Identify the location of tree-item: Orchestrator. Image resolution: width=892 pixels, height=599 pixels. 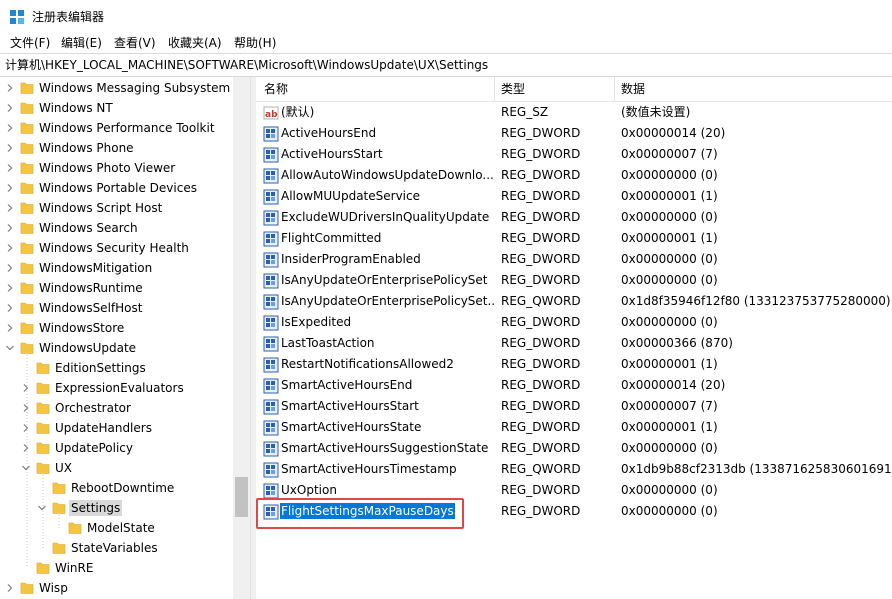
(125, 408).